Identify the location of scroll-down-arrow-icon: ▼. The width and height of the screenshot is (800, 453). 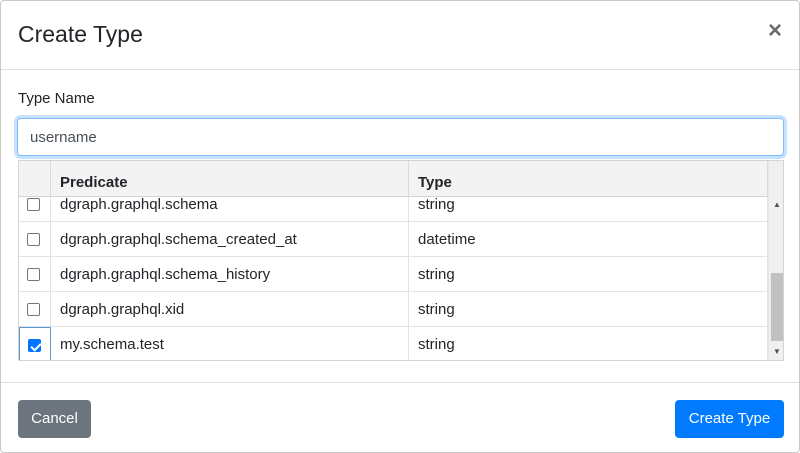
(776, 352).